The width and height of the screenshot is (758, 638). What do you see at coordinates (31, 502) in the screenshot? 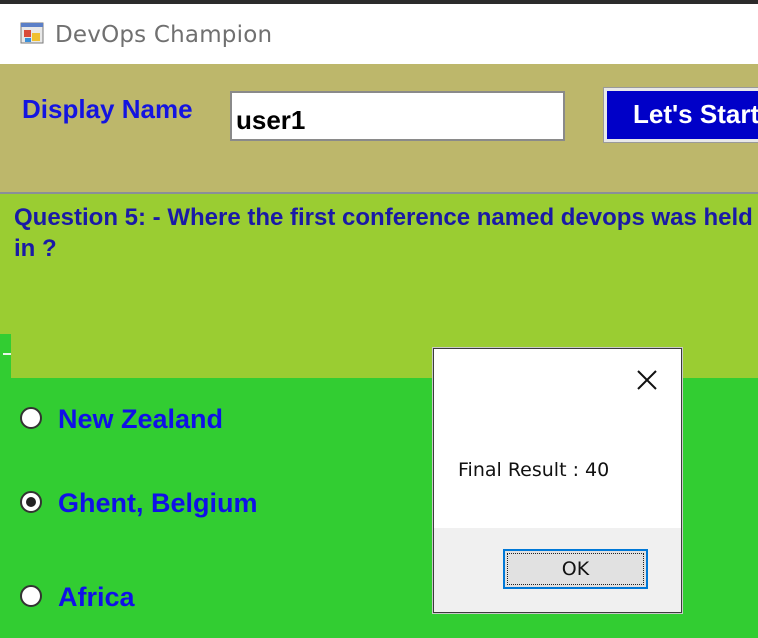
I see `radio-button-selected` at bounding box center [31, 502].